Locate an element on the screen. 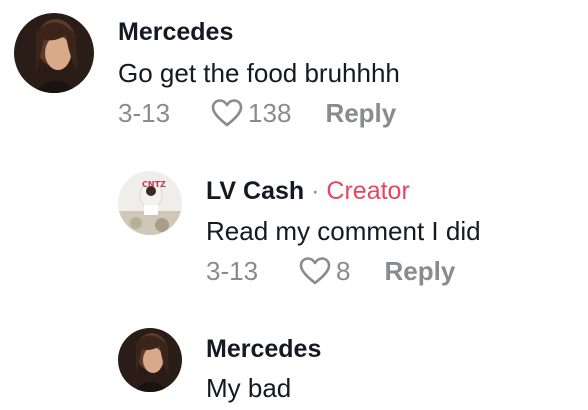 The height and width of the screenshot is (410, 588). like-button: 138 is located at coordinates (250, 113).